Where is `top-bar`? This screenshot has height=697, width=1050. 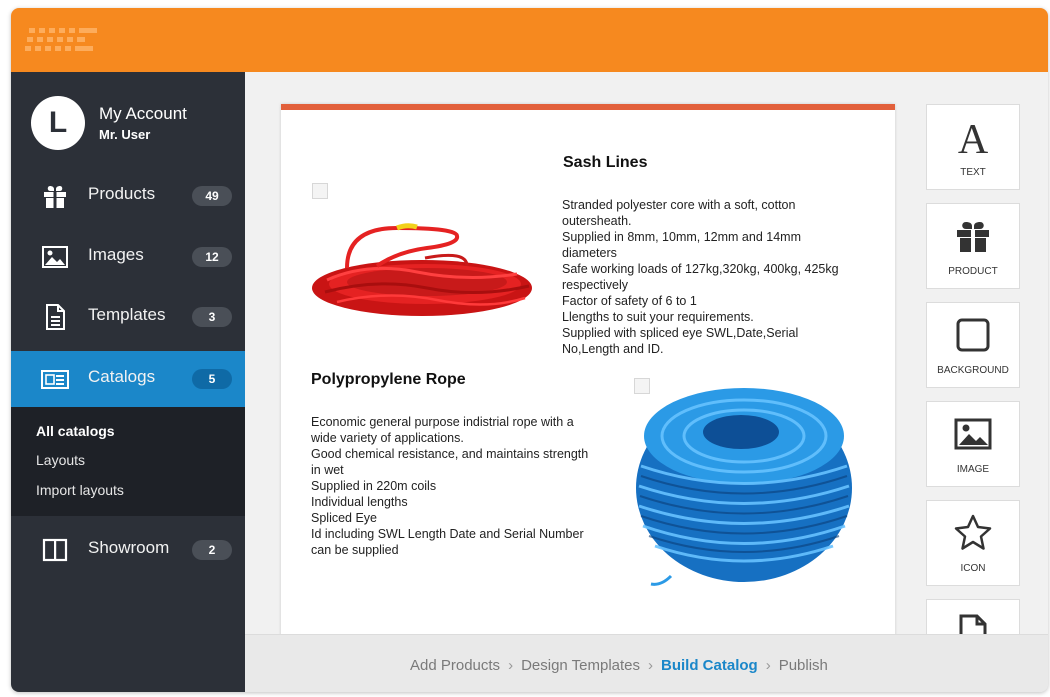
top-bar is located at coordinates (529, 40).